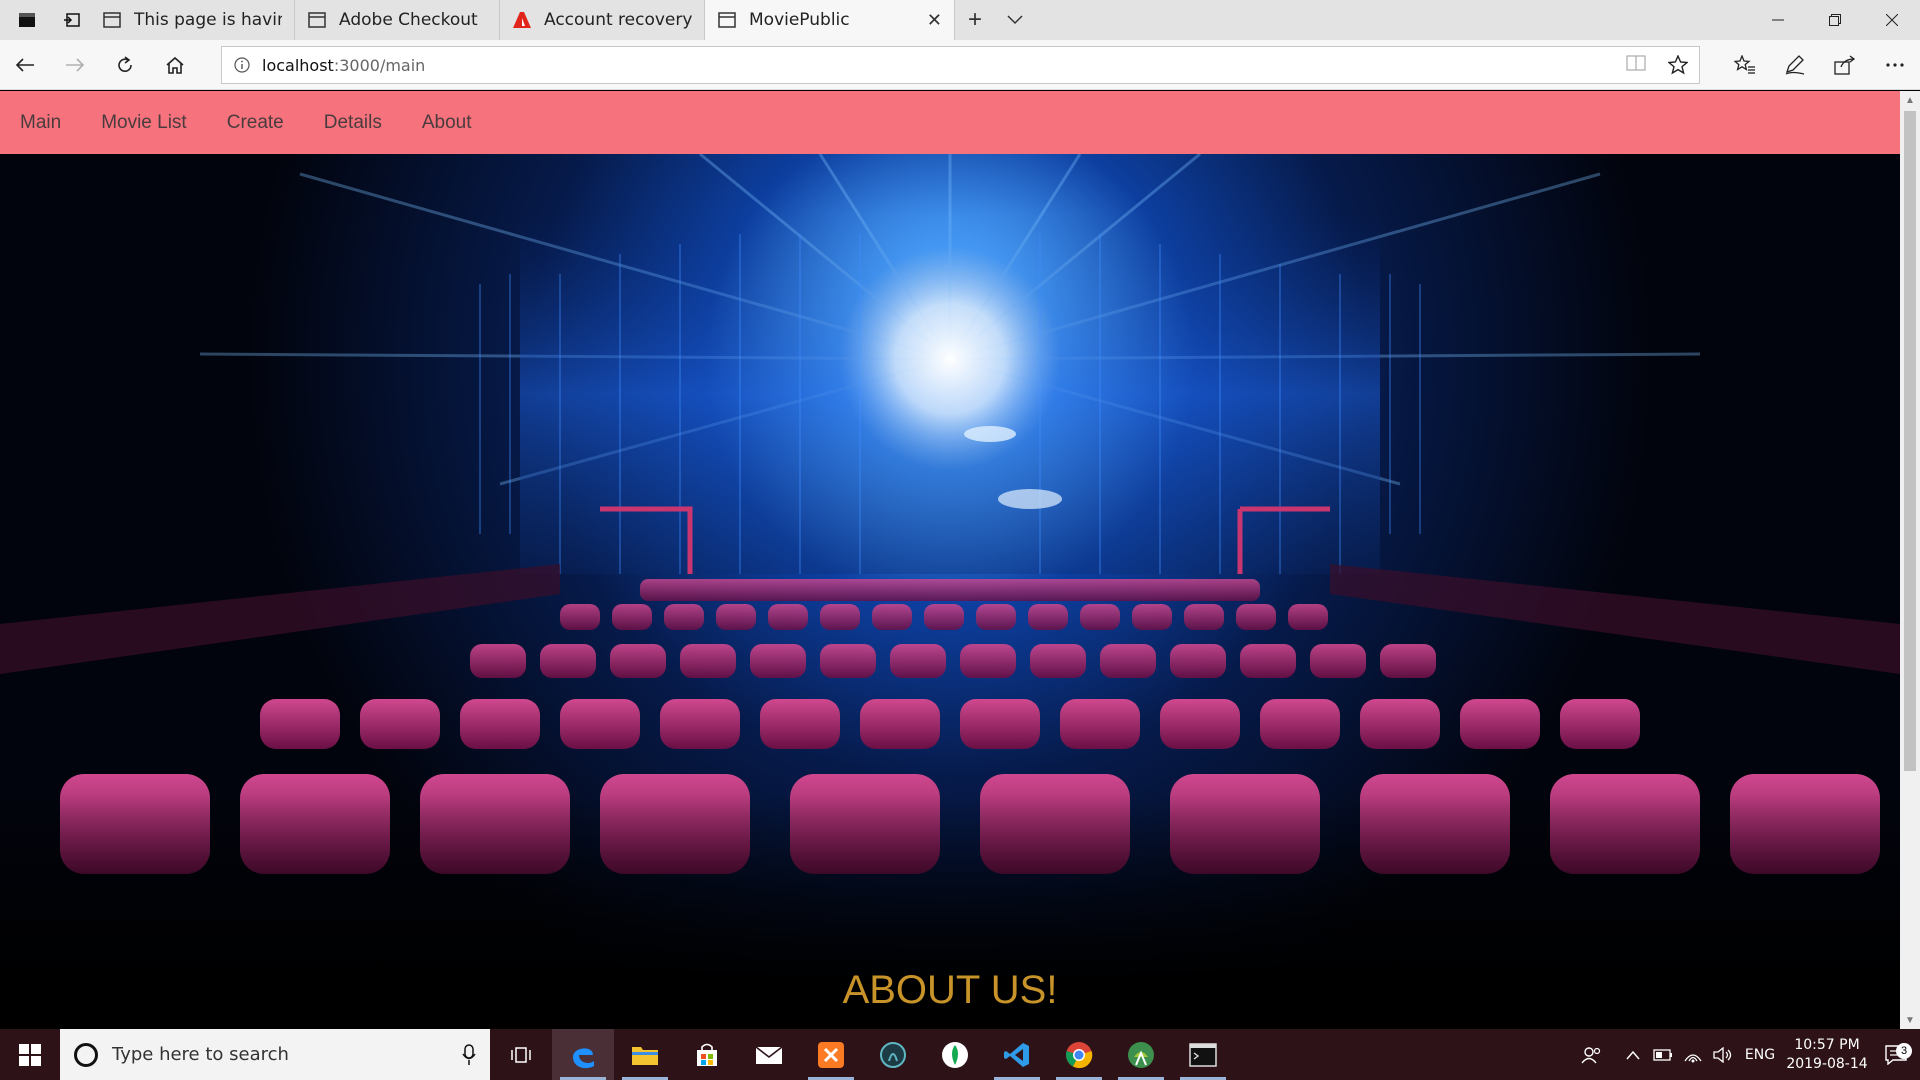 This screenshot has width=1920, height=1080. What do you see at coordinates (1891, 20) in the screenshot?
I see `close-window-button` at bounding box center [1891, 20].